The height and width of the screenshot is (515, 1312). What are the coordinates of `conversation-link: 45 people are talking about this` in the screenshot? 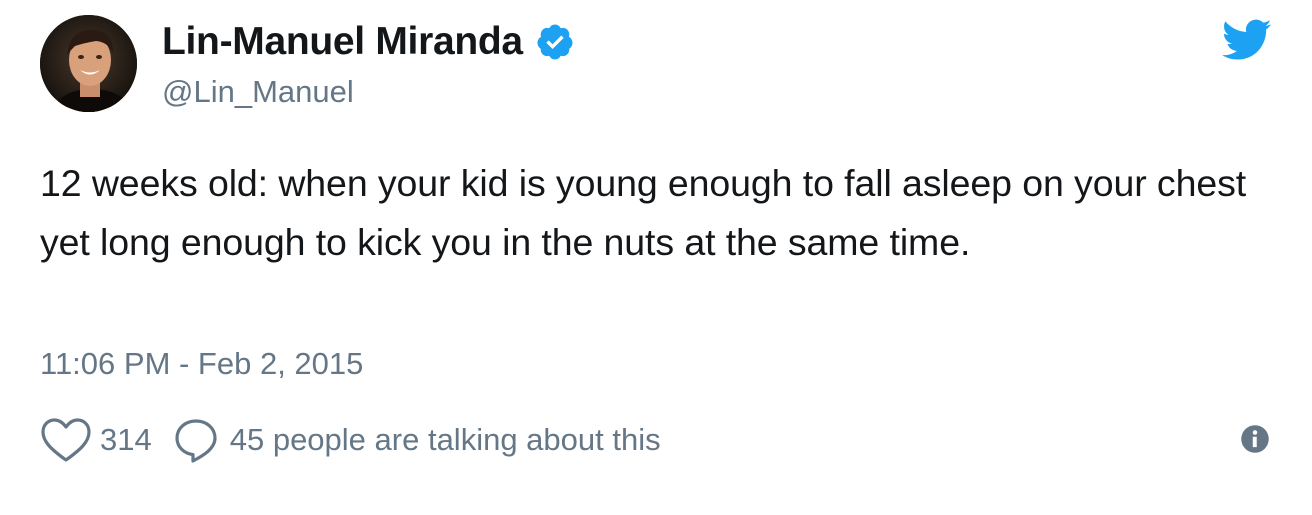 It's located at (416, 440).